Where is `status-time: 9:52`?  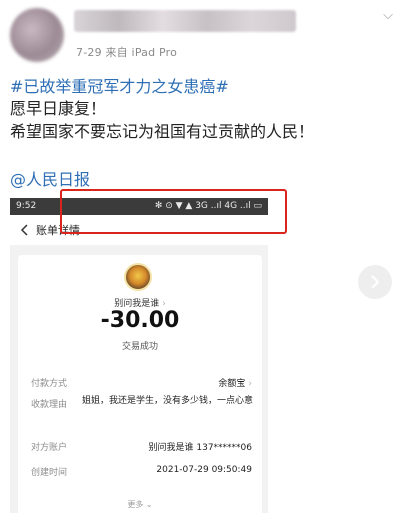
status-time: 9:52 is located at coordinates (26, 206).